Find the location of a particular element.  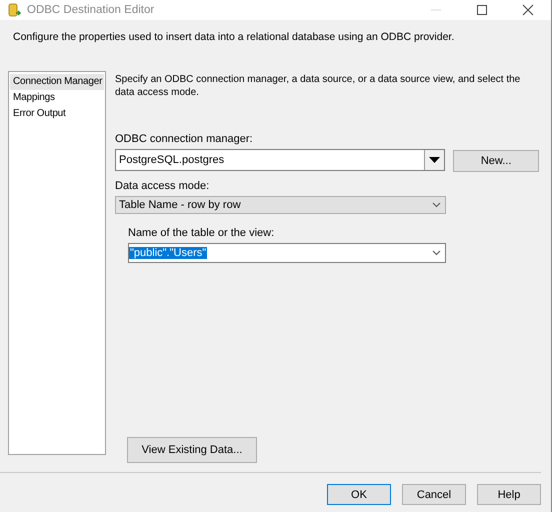

combo-value: PostgreSQL.postgres is located at coordinates (172, 160).